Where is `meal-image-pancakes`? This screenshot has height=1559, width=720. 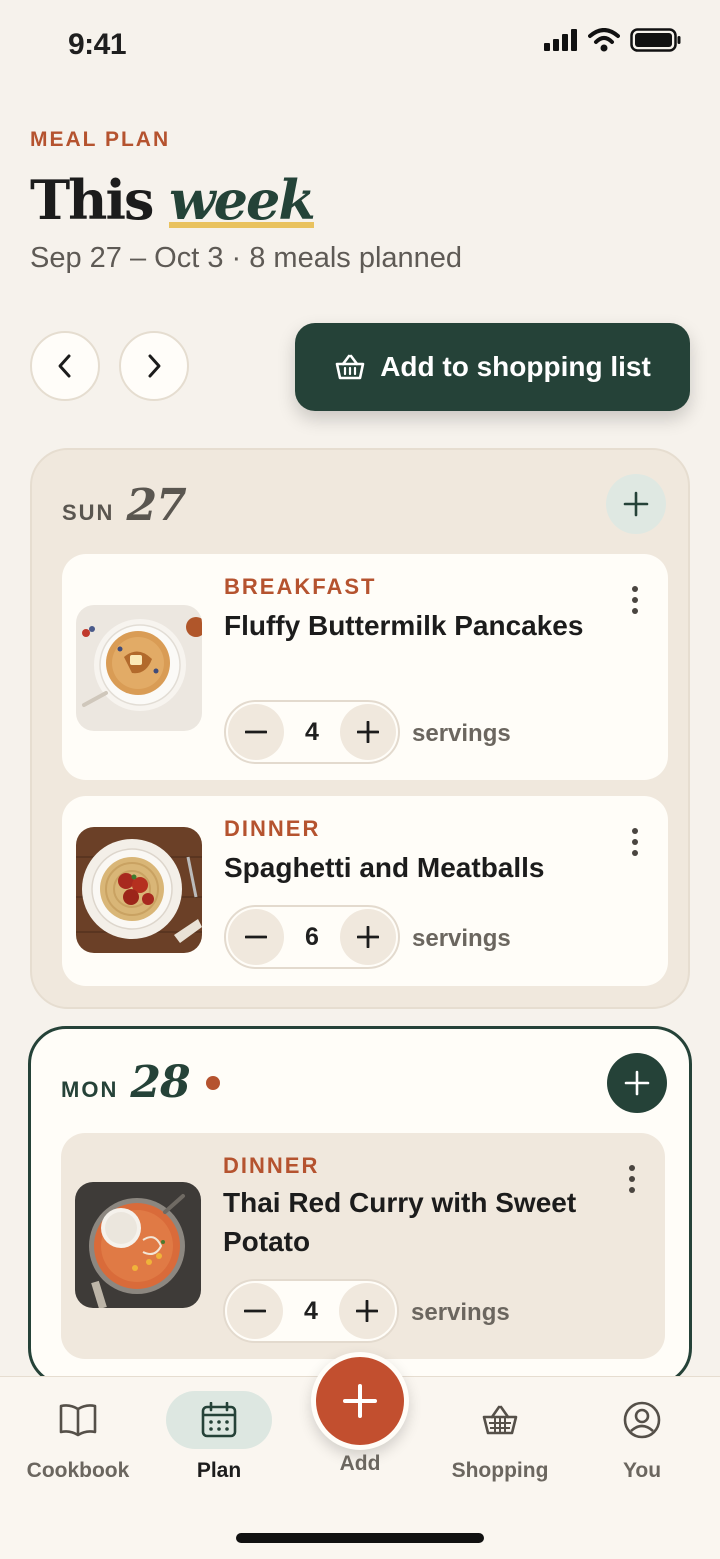
meal-image-pancakes is located at coordinates (139, 668).